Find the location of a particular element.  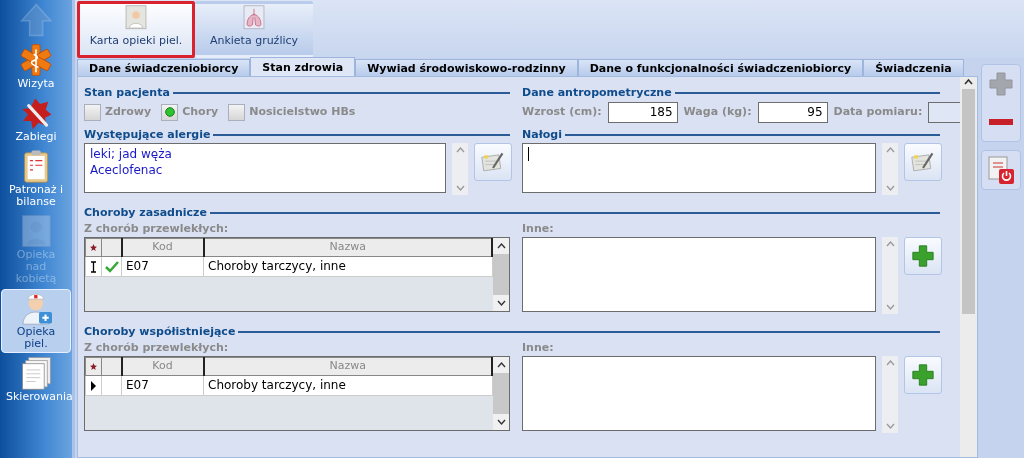

tab: Wywiad środowiskowo-rodzinny is located at coordinates (466, 67).